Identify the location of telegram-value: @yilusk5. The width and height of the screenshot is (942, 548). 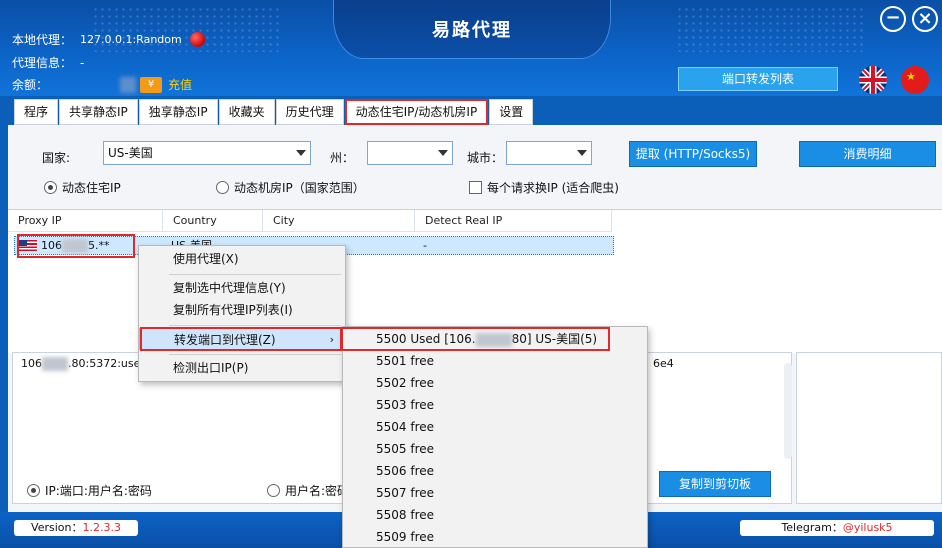
(867, 527).